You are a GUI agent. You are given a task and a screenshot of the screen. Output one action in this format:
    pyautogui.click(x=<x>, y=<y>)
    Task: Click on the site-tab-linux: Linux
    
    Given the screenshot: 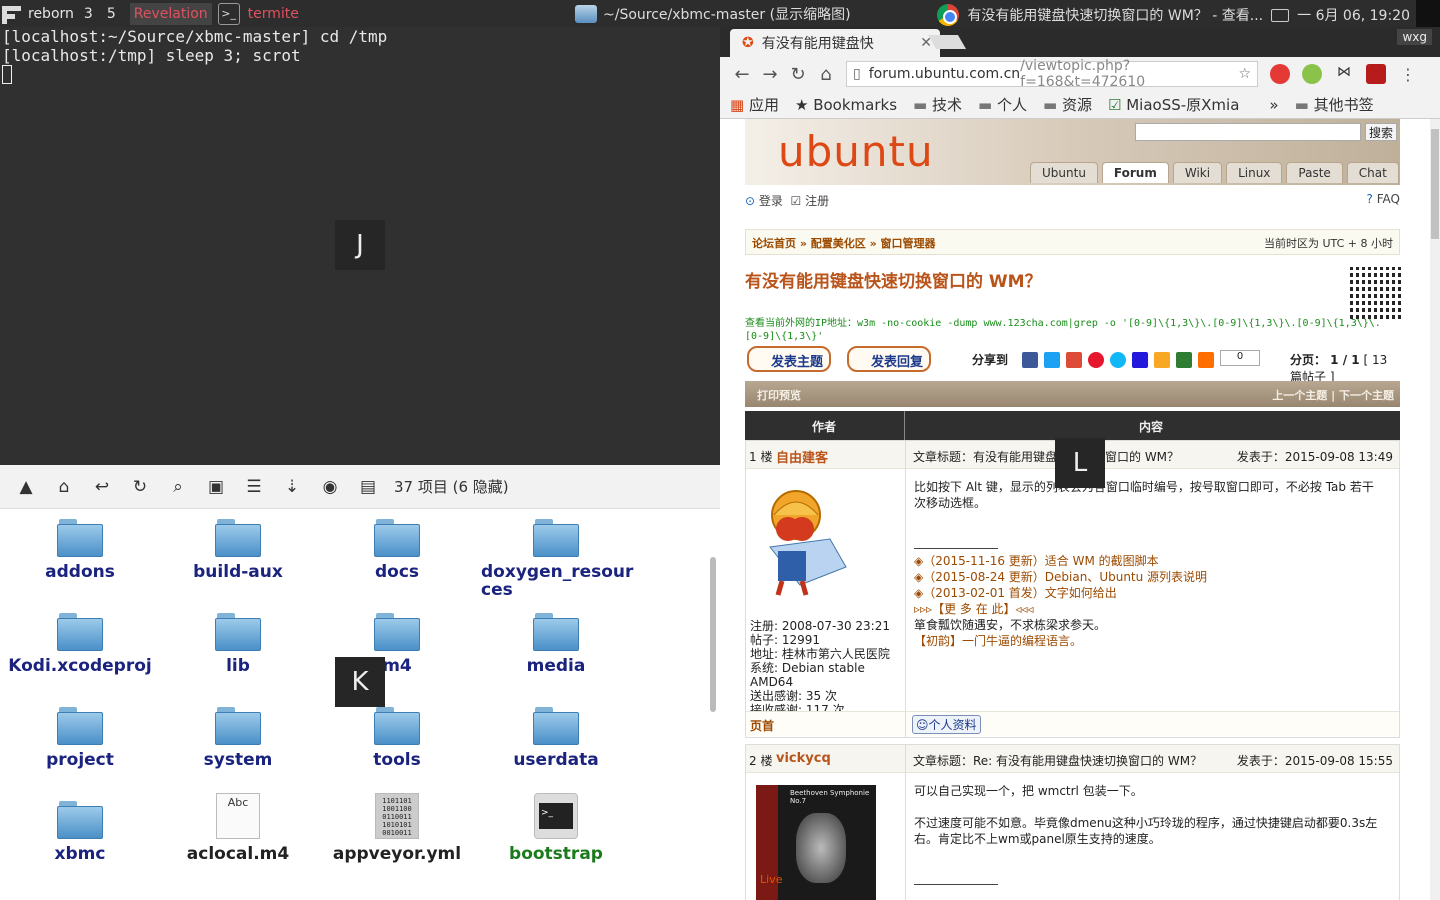 What is the action you would take?
    pyautogui.click(x=1254, y=172)
    